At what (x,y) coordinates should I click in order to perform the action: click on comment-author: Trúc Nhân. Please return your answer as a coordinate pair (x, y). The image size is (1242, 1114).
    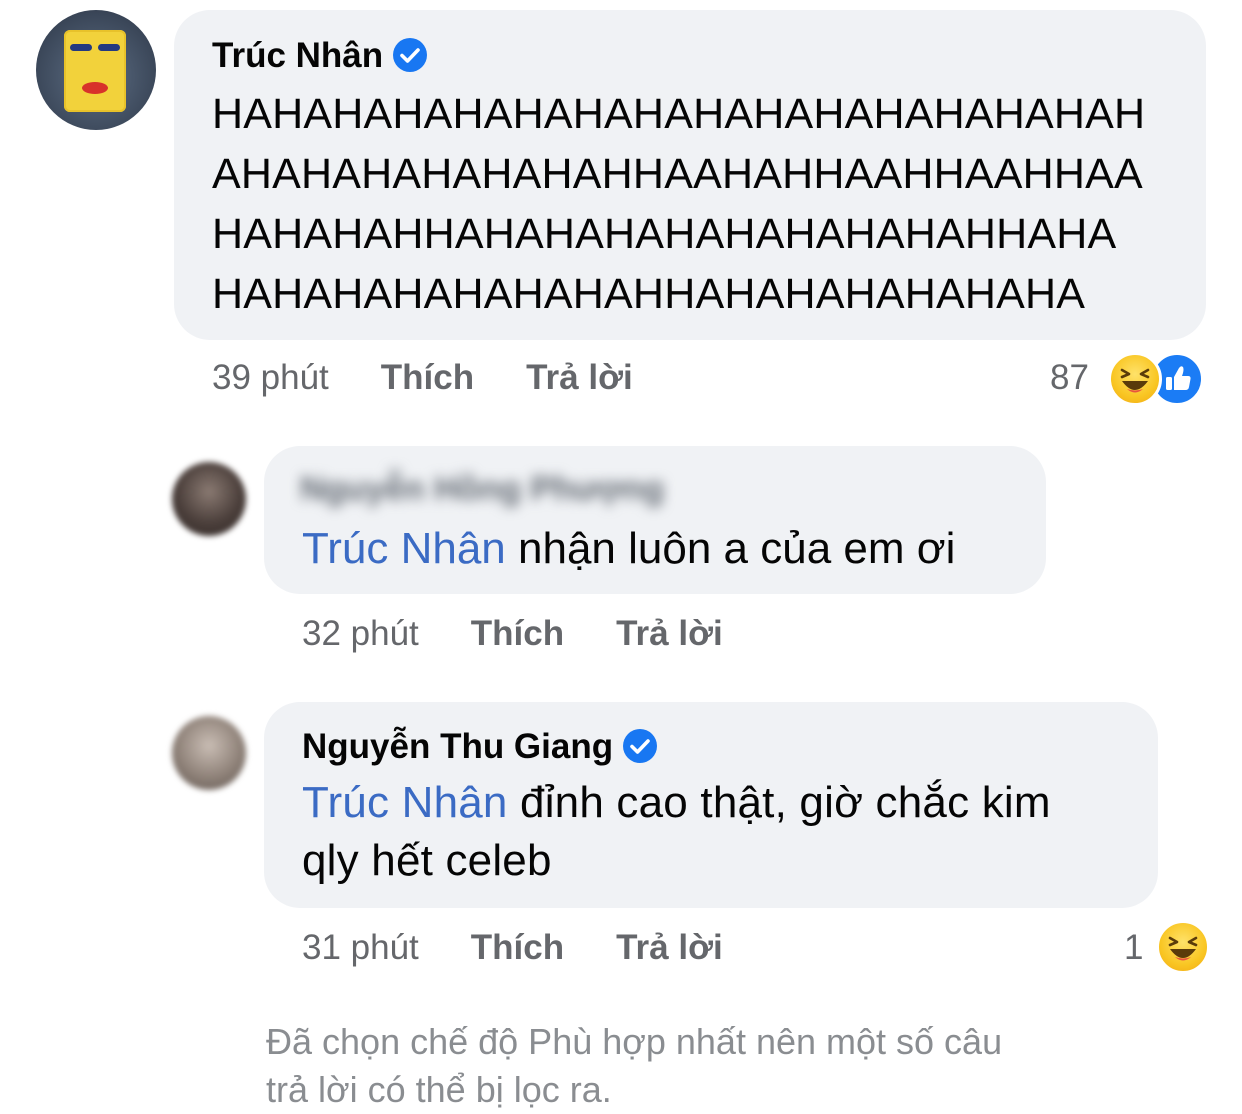
    Looking at the image, I should click on (320, 56).